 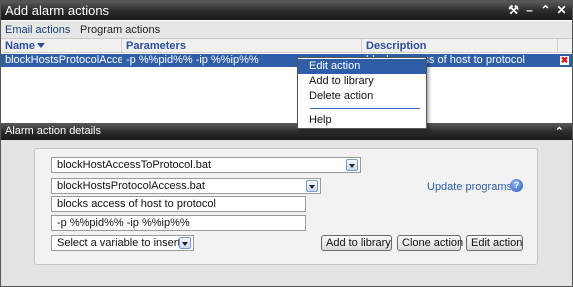 What do you see at coordinates (516, 185) in the screenshot?
I see `help-icon: ?` at bounding box center [516, 185].